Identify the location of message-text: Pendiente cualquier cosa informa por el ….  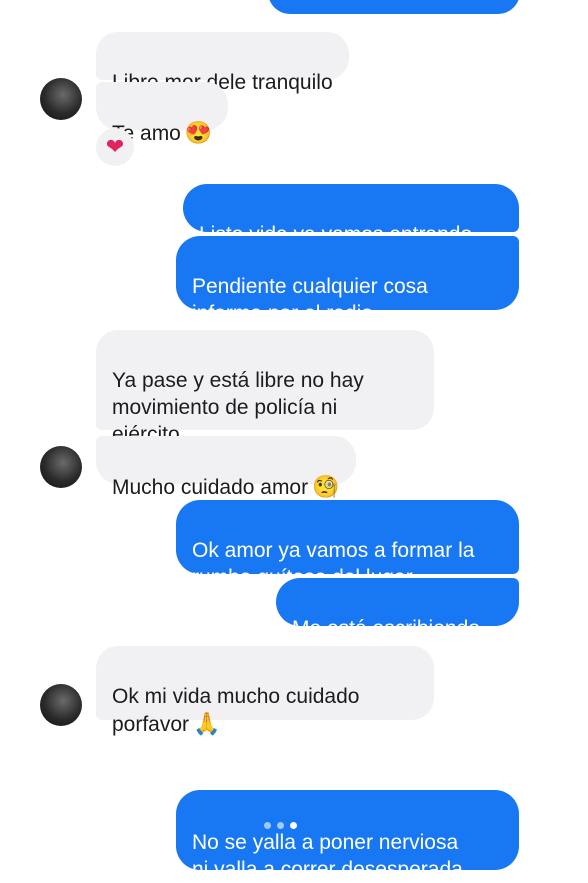
(310, 300).